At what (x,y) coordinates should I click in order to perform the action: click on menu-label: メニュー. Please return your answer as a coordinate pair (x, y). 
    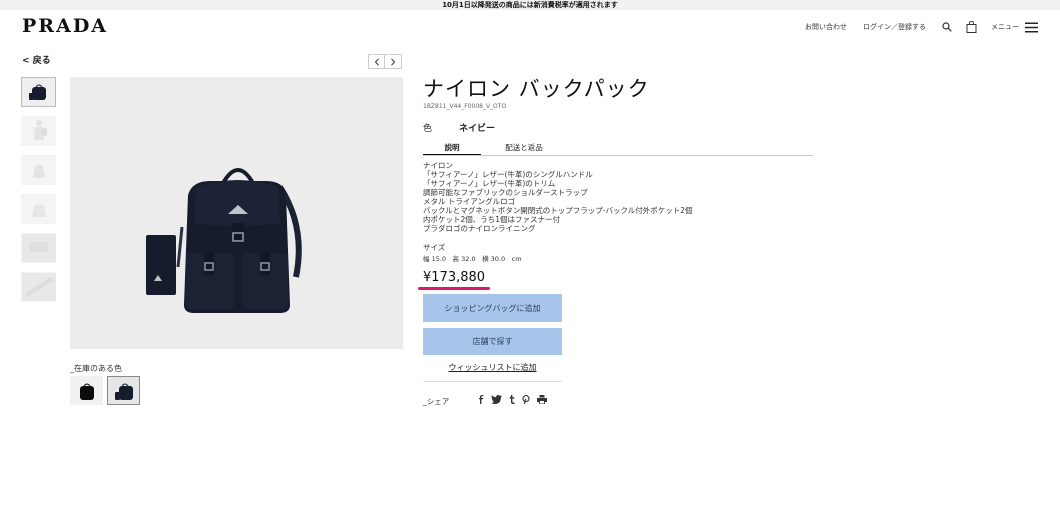
    Looking at the image, I should click on (1005, 27).